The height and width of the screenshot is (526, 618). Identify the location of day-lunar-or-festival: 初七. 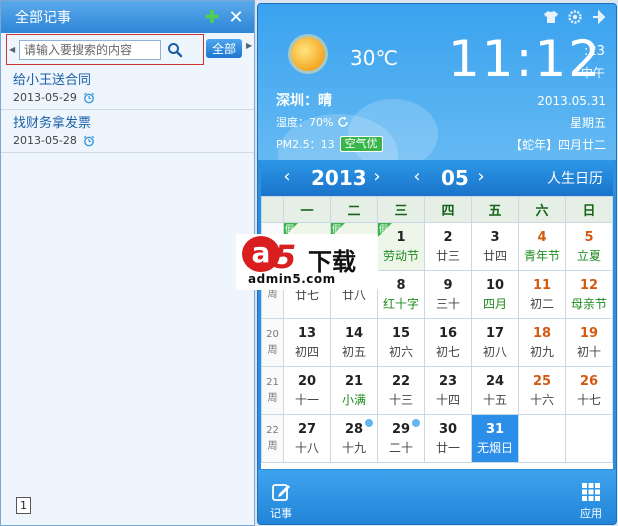
(447, 351).